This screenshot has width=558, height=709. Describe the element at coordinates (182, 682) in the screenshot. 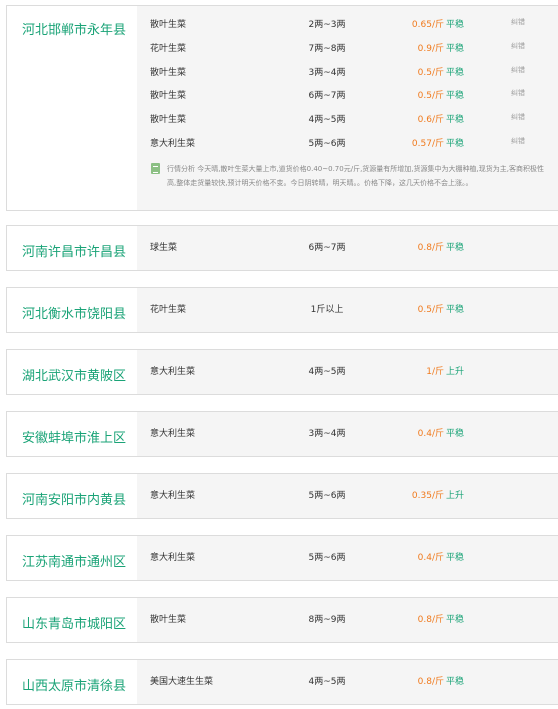

I see `variety-name: 美国大速生生菜` at that location.